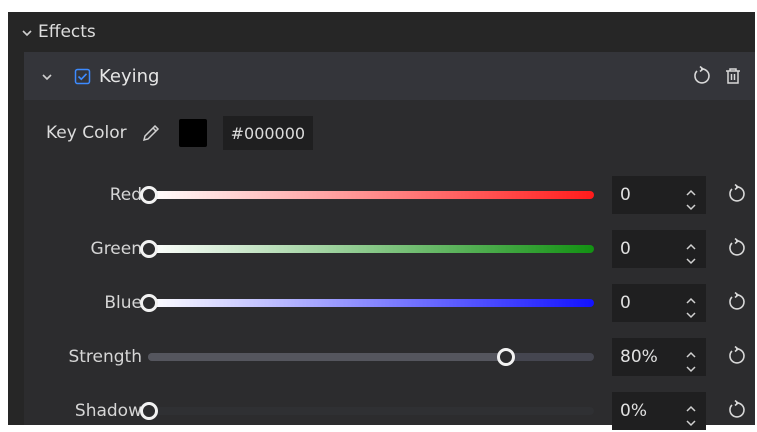 This screenshot has height=432, width=757. Describe the element at coordinates (151, 133) in the screenshot. I see `eyedropper-icon` at that location.